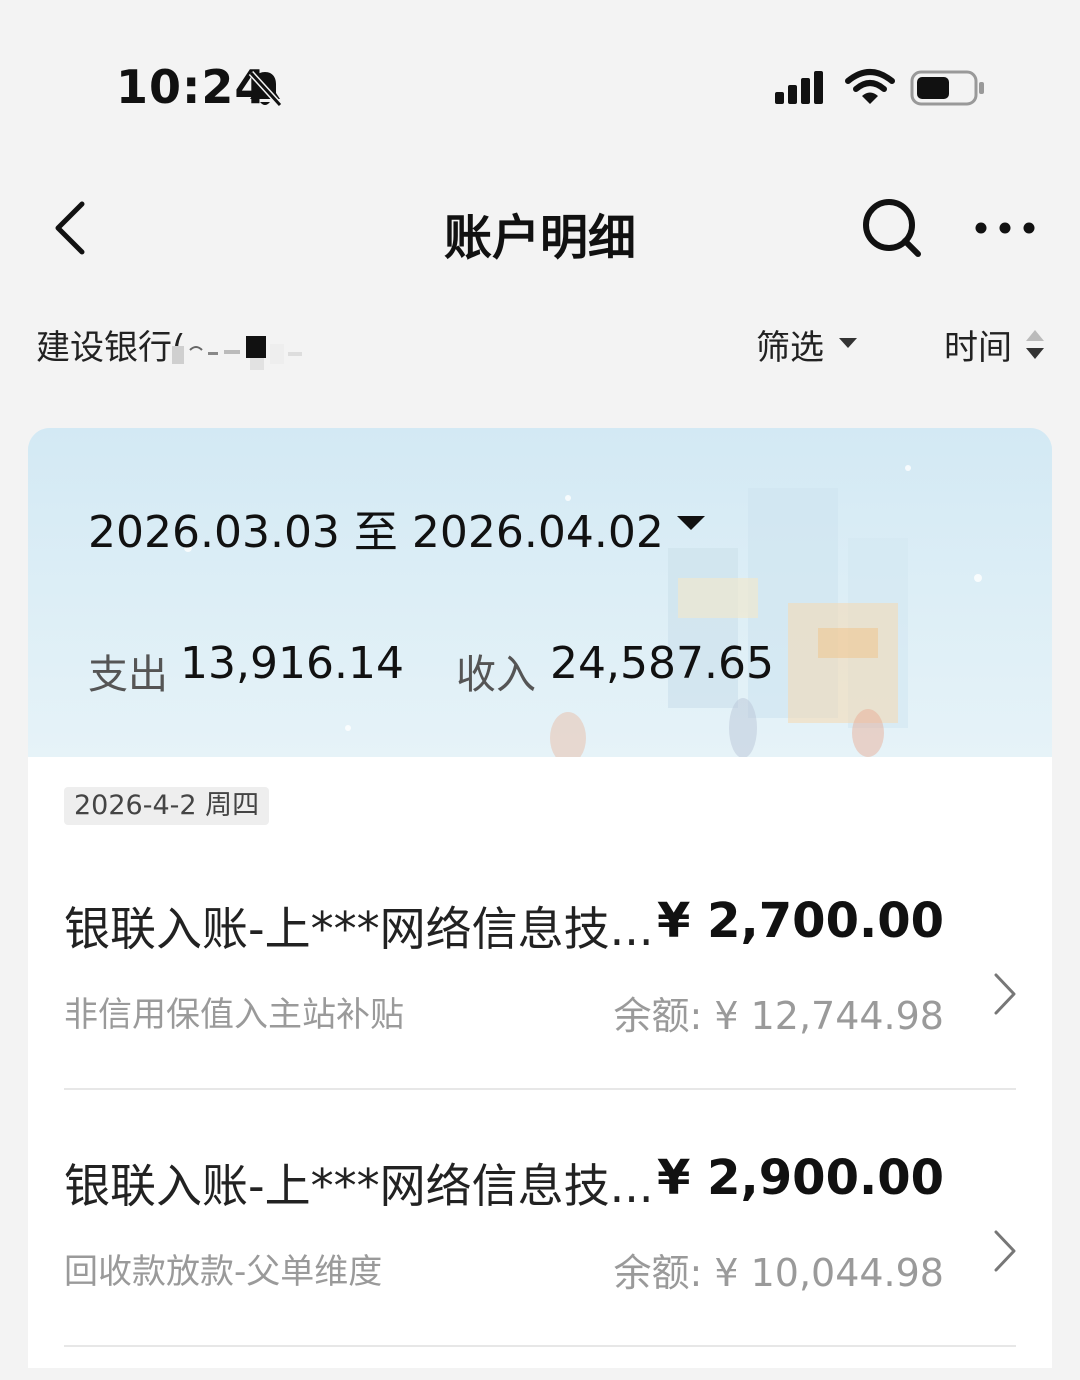 The image size is (1080, 1380). I want to click on sort-icon, so click(1035, 345).